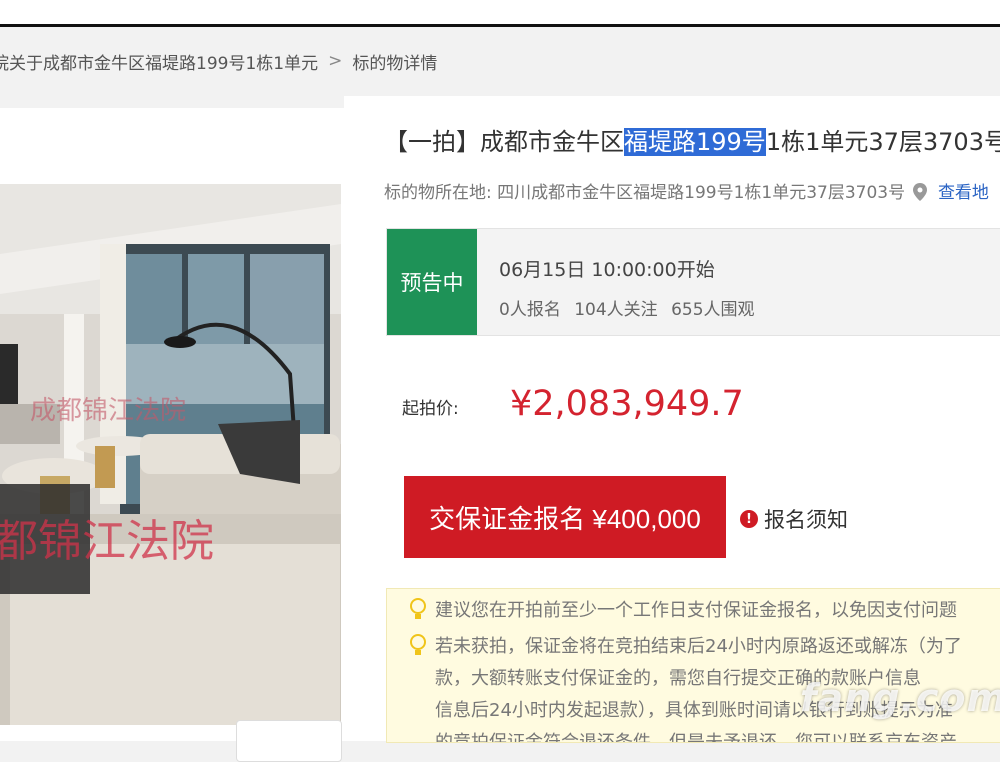 This screenshot has height=762, width=1000. Describe the element at coordinates (698, 646) in the screenshot. I see `tip-line-2: 若未获拍，保证金将在竞拍结束后24小时内原路返还或解冻（为了` at that location.